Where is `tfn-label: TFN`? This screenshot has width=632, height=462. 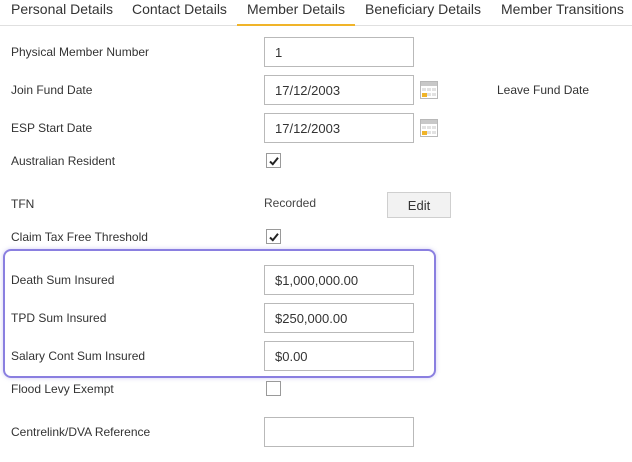
tfn-label: TFN is located at coordinates (23, 204).